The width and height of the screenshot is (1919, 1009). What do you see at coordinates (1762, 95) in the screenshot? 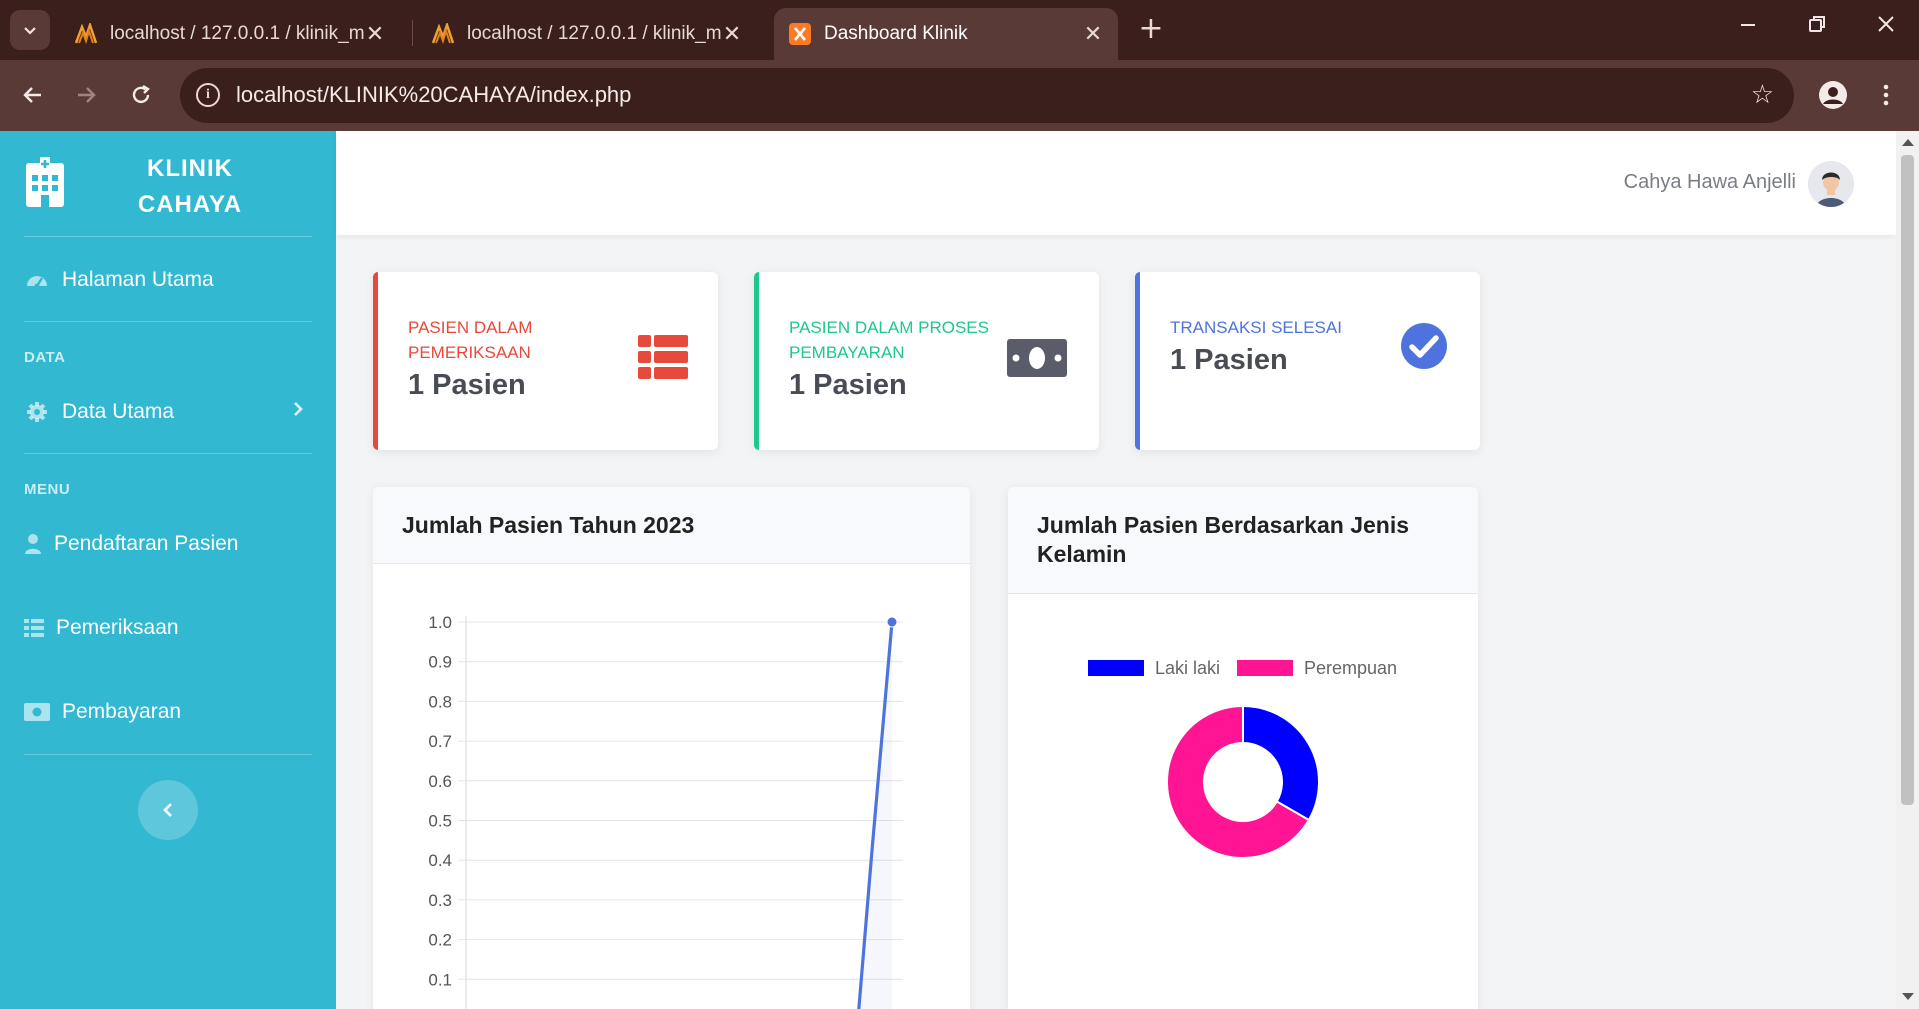
I see `bookmark-star-icon: ☆` at bounding box center [1762, 95].